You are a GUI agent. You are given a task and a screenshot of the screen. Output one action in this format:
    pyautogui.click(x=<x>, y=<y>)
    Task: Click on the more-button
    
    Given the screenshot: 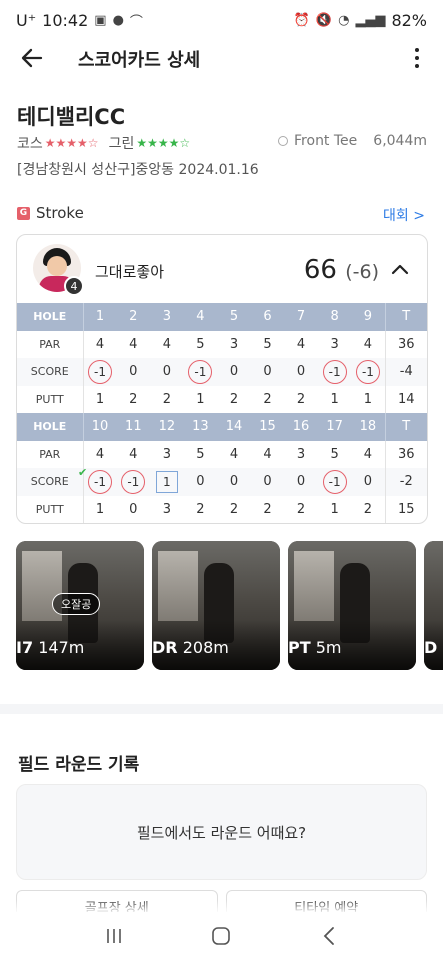 What is the action you would take?
    pyautogui.click(x=417, y=58)
    